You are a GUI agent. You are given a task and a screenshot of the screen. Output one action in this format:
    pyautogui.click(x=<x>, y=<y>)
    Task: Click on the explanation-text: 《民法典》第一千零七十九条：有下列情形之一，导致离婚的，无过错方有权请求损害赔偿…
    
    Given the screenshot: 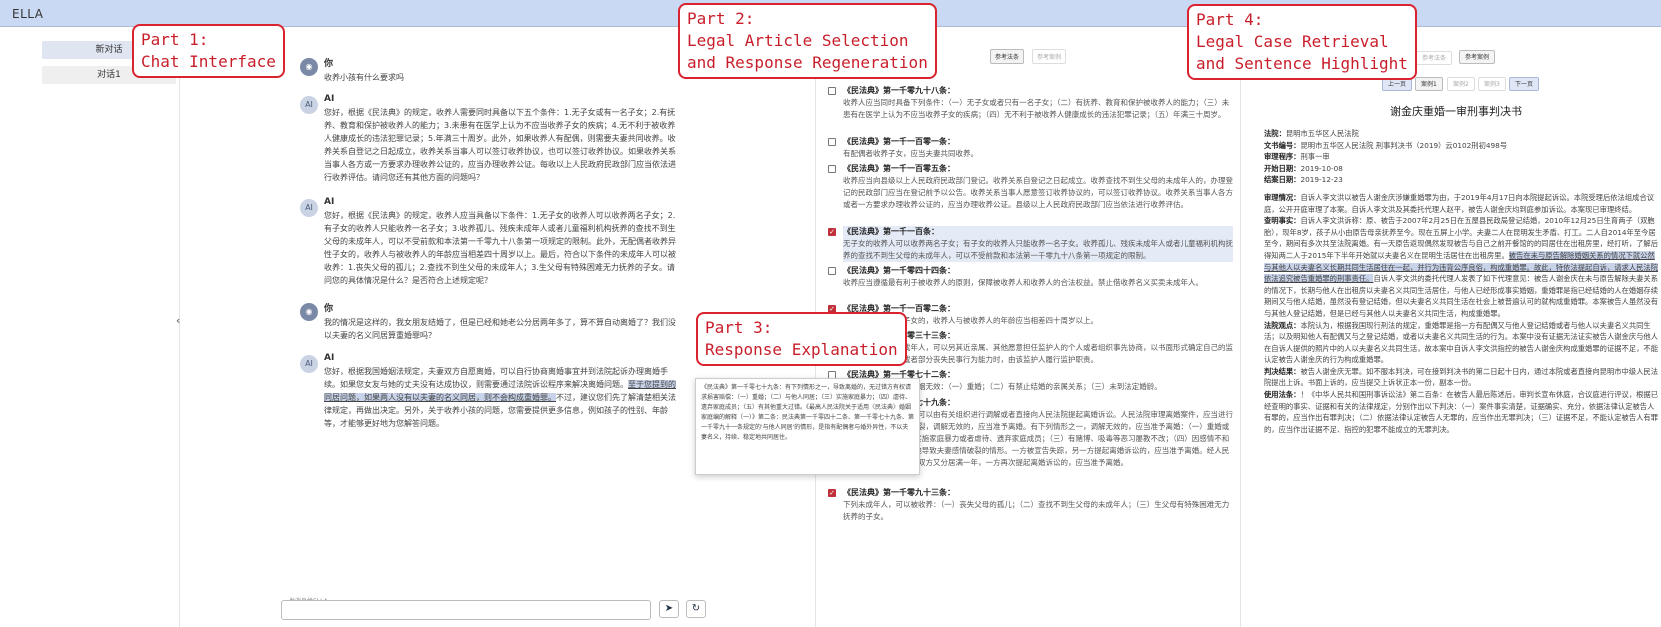 What is the action you would take?
    pyautogui.click(x=808, y=412)
    